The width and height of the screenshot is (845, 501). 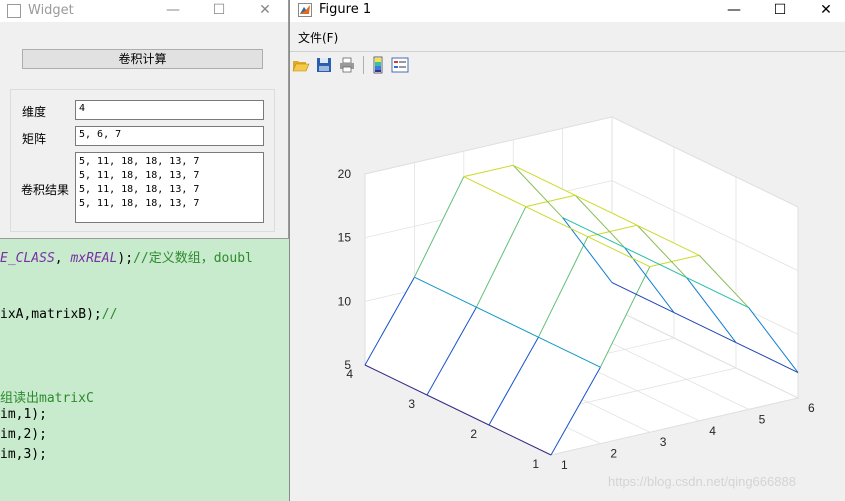 What do you see at coordinates (712, 431) in the screenshot?
I see `x-tick-label: 4` at bounding box center [712, 431].